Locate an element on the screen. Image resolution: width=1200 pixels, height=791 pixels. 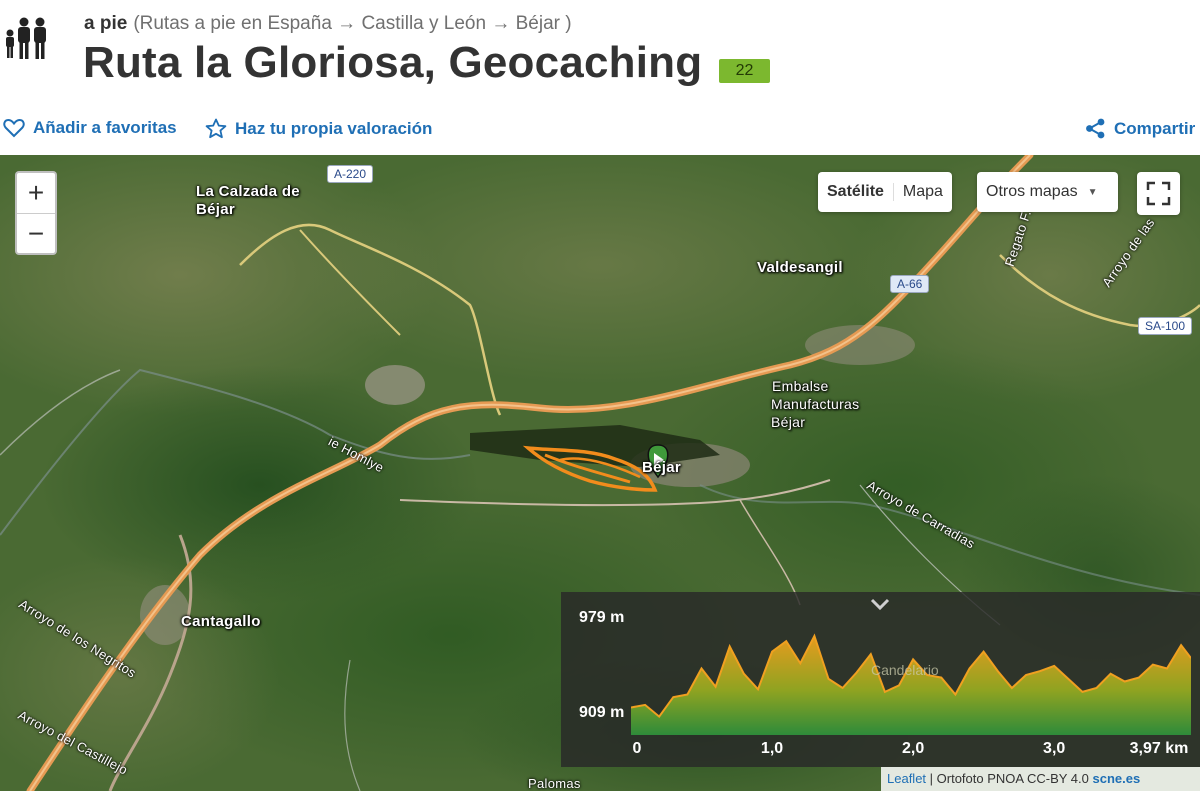
fullscreen-icon is located at coordinates (1158, 193).